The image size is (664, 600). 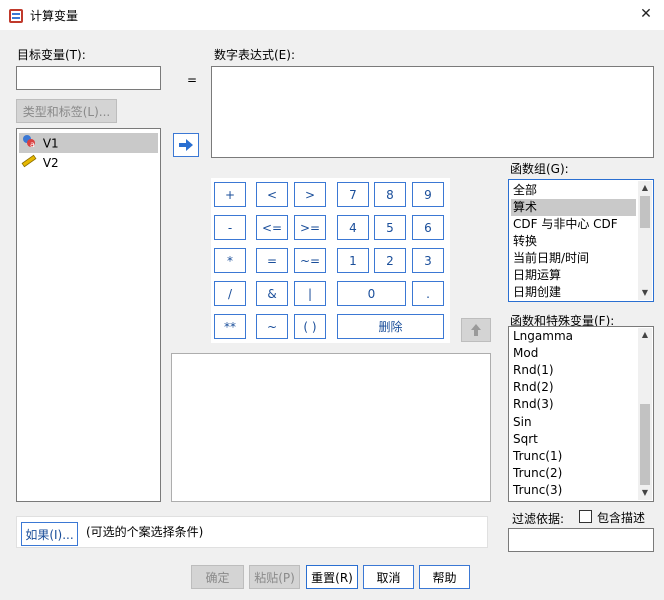 I want to click on function-group-item: 全部, so click(x=525, y=190).